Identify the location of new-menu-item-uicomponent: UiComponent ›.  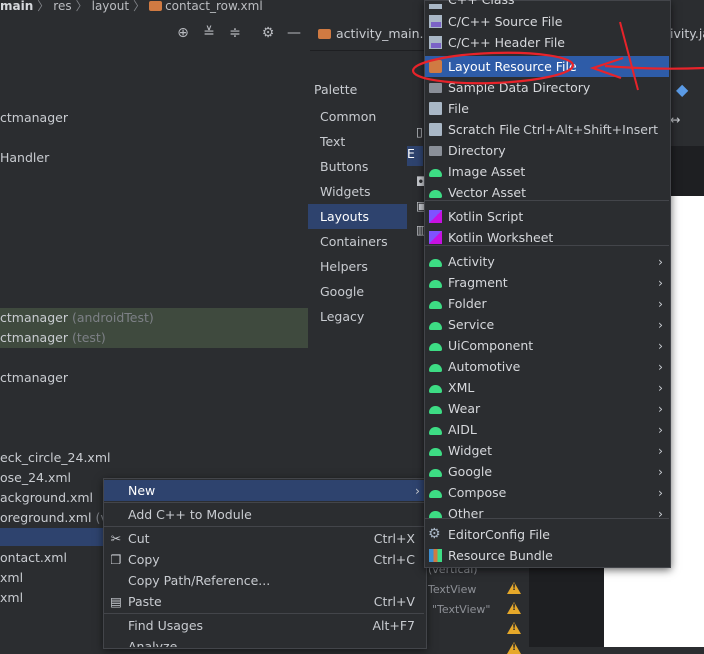
(547, 345).